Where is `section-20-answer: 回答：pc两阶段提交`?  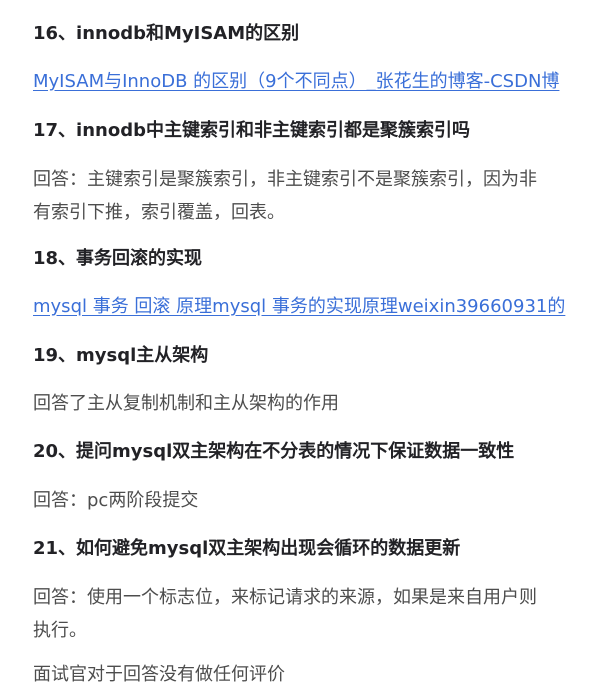
section-20-answer: 回答：pc两阶段提交 is located at coordinates (116, 500).